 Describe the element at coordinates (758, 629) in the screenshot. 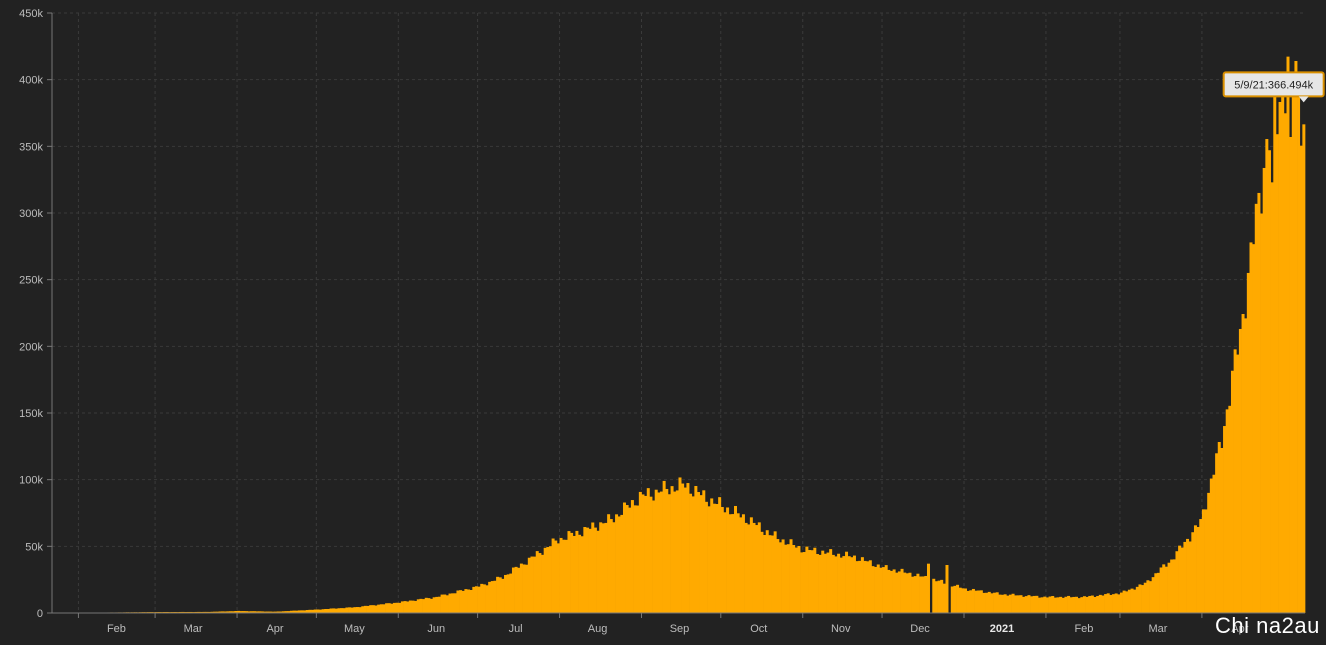

I see `x-tick-label: Oct` at that location.